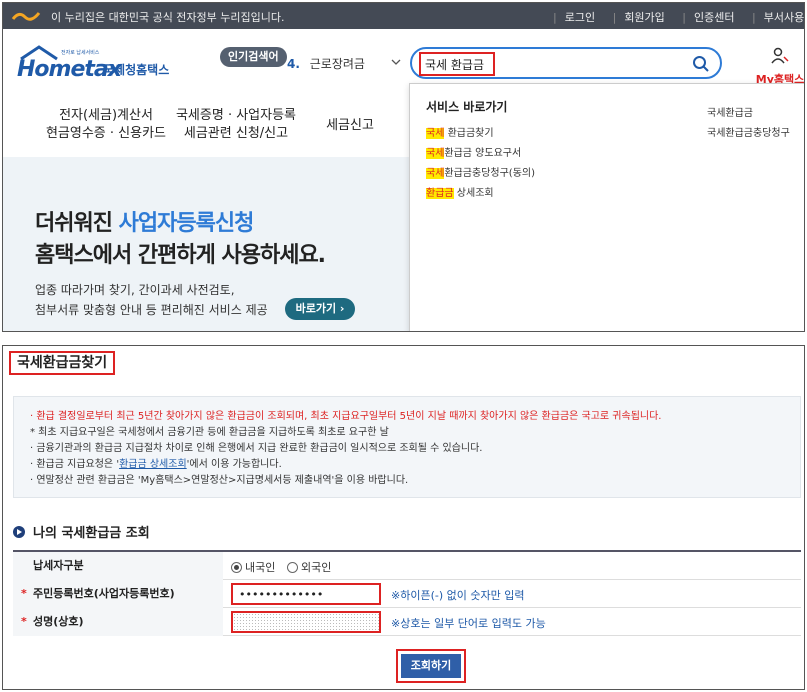  What do you see at coordinates (168, 17) in the screenshot?
I see `gov-banner-text: 이 누리집은 대한민국 공식 전자정부 누리집입니다.` at bounding box center [168, 17].